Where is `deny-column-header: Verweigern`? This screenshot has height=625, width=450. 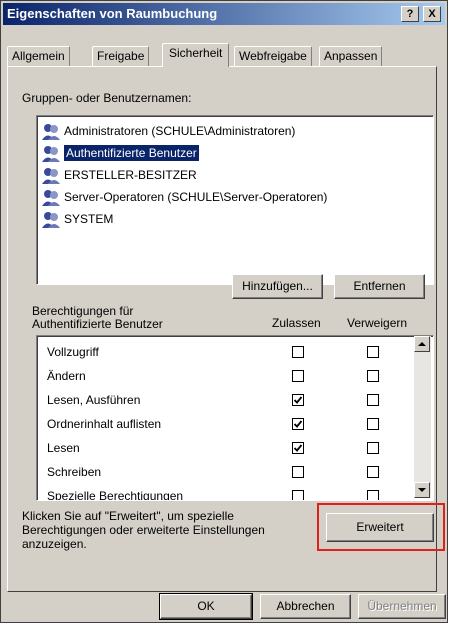 deny-column-header: Verweigern is located at coordinates (377, 323).